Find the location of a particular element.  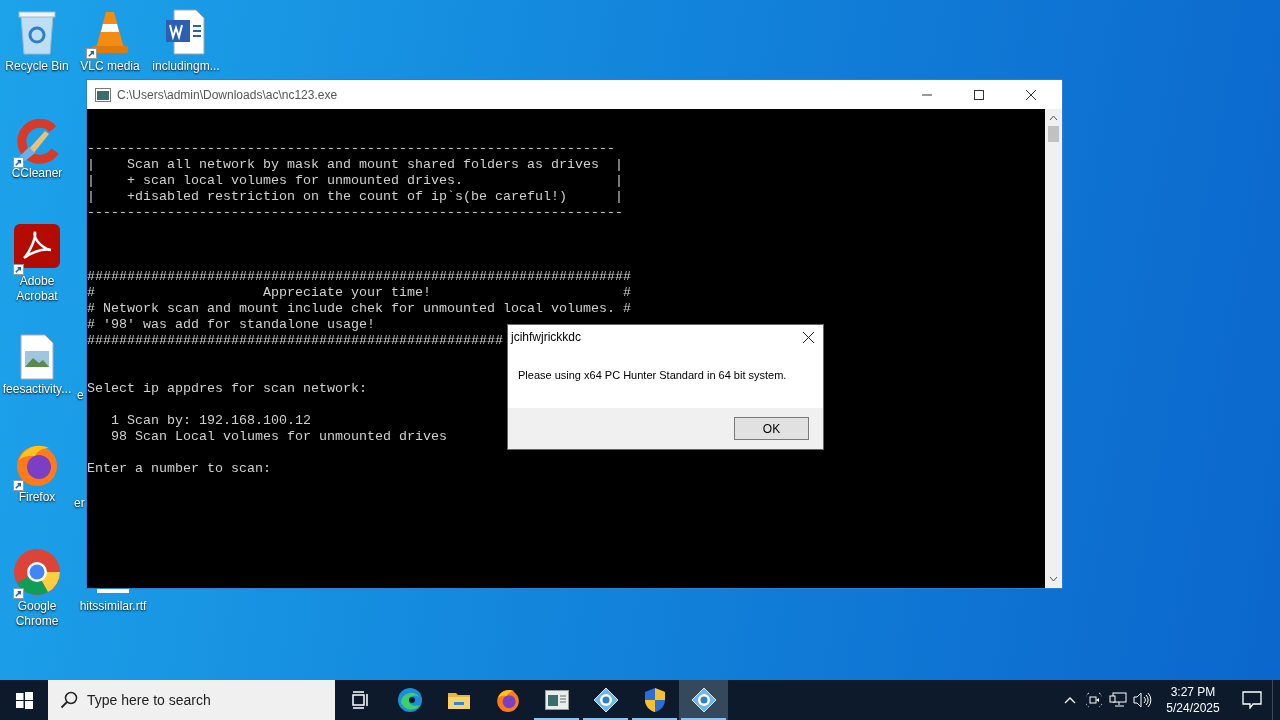

console-line: | +disabled restriction on the count of ip`s(be careful!) | is located at coordinates (355, 197).